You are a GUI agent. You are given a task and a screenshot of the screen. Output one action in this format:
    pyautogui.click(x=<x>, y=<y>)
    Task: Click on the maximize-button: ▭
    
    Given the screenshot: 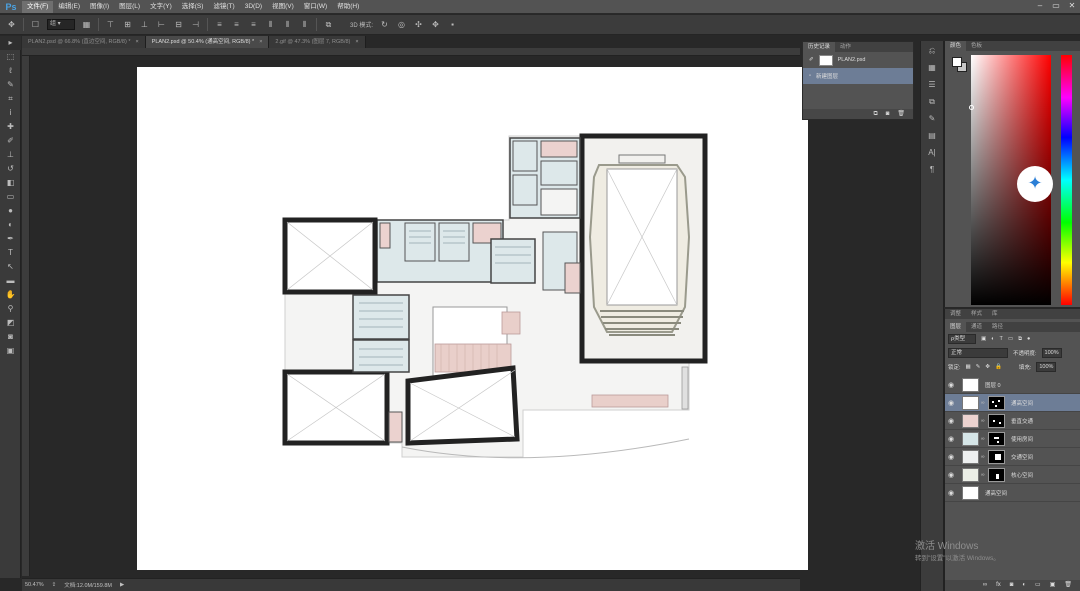 What is the action you would take?
    pyautogui.click(x=1056, y=6)
    